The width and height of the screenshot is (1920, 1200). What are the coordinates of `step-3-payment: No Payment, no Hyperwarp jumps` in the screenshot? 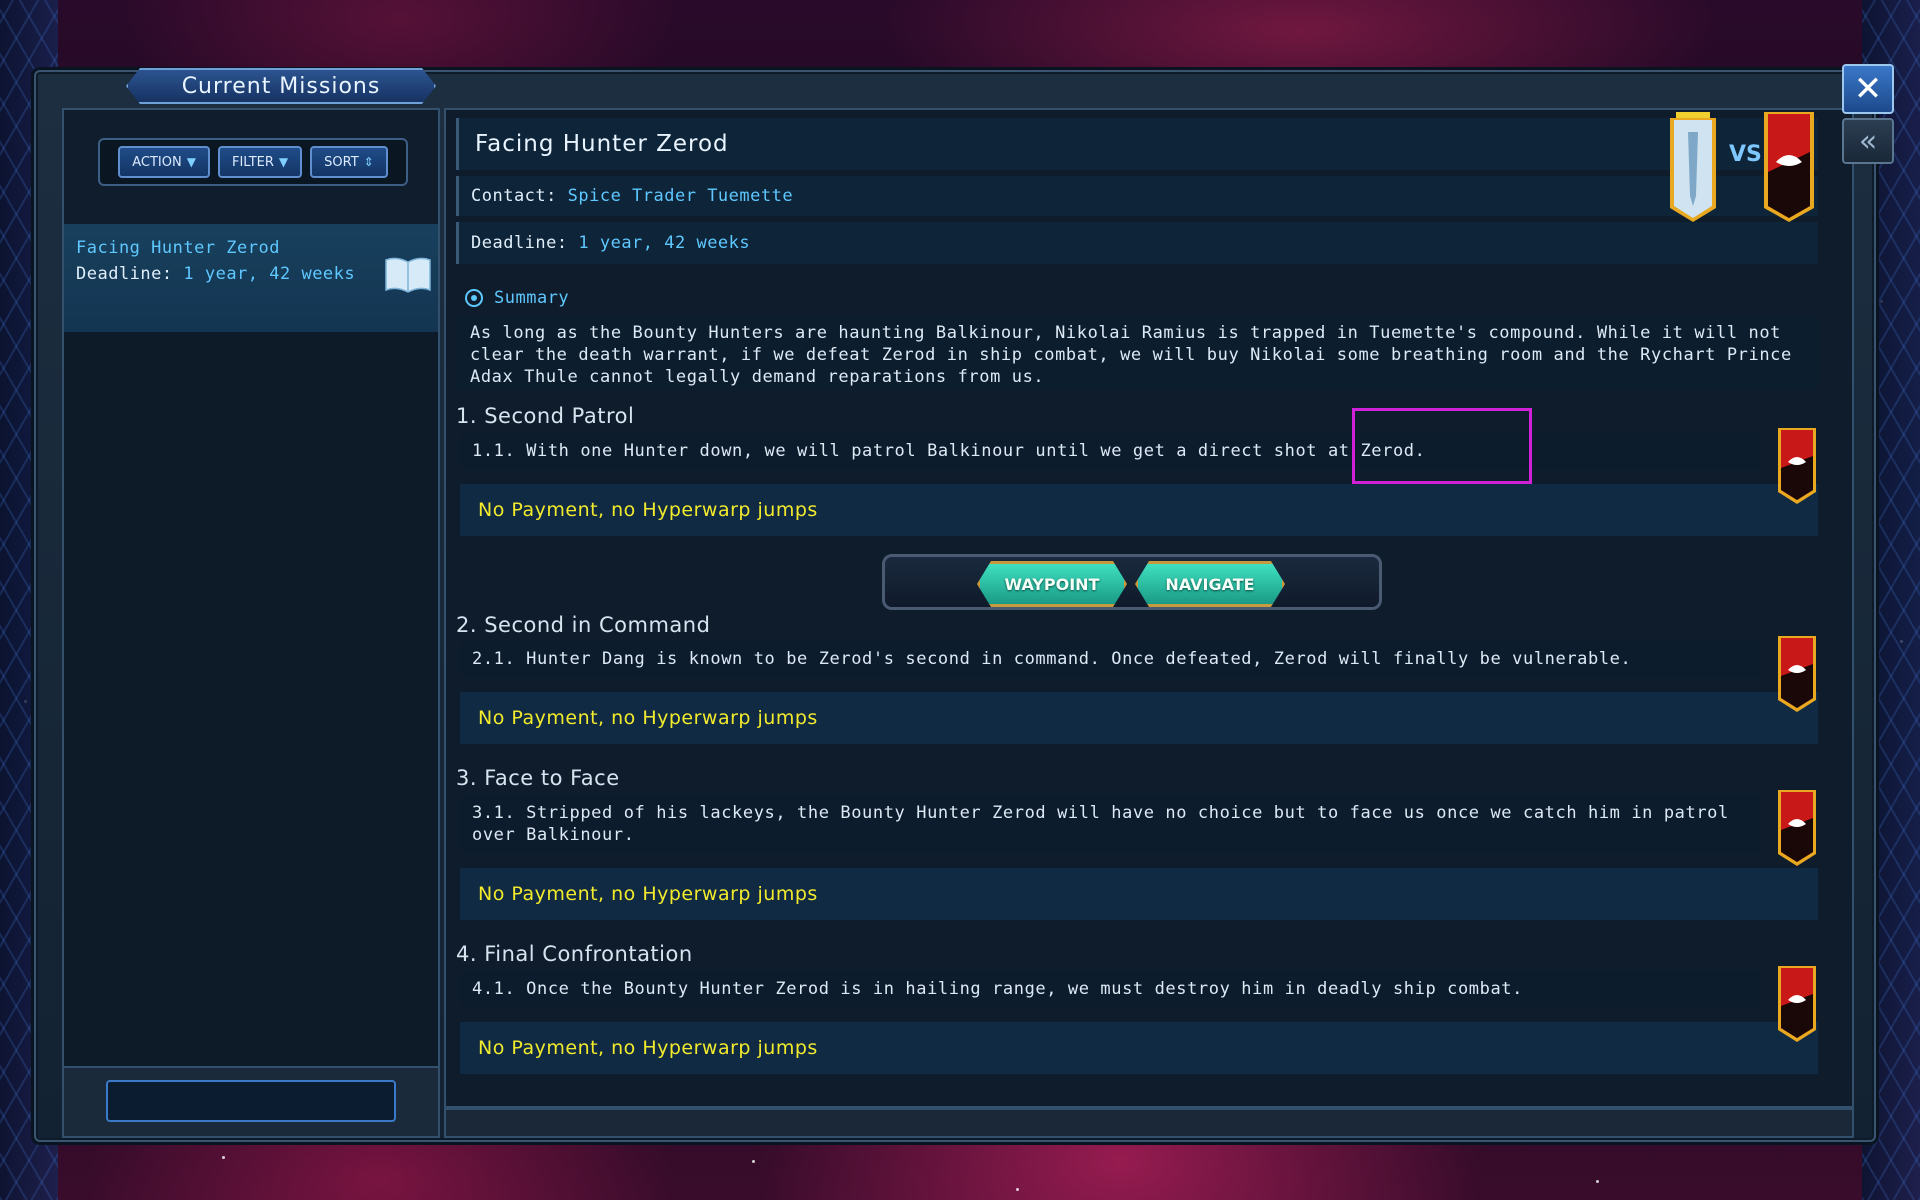 It's located at (1139, 894).